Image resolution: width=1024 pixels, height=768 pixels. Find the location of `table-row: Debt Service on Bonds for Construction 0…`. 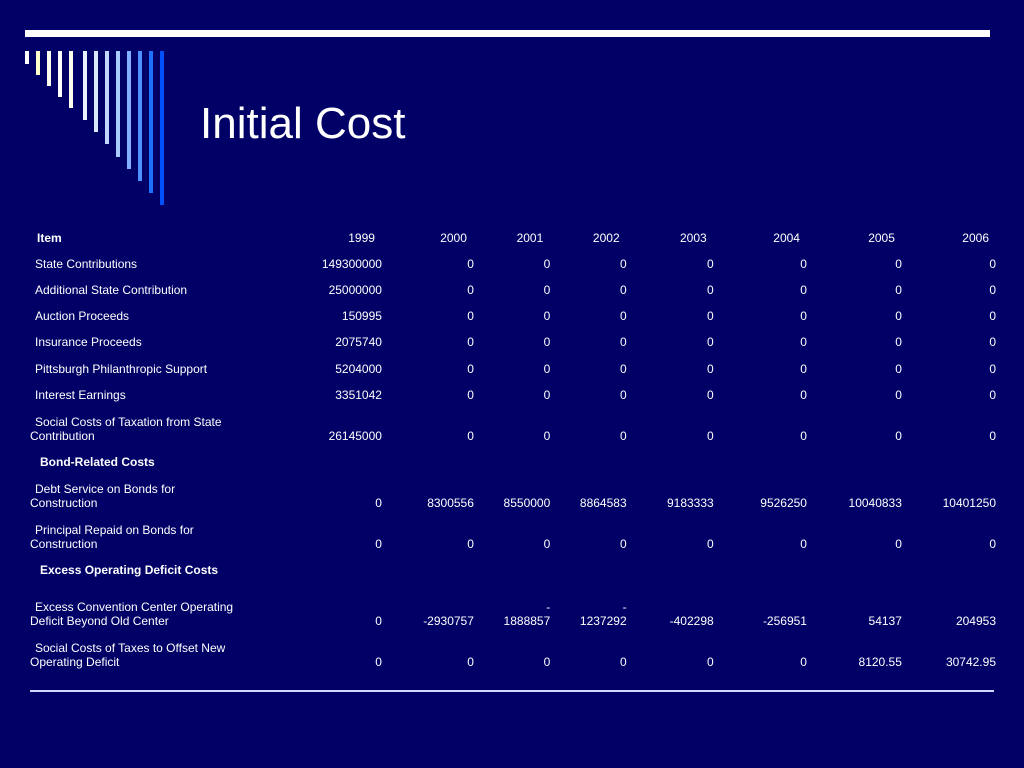

table-row: Debt Service on Bonds for Construction 0… is located at coordinates (513, 489).